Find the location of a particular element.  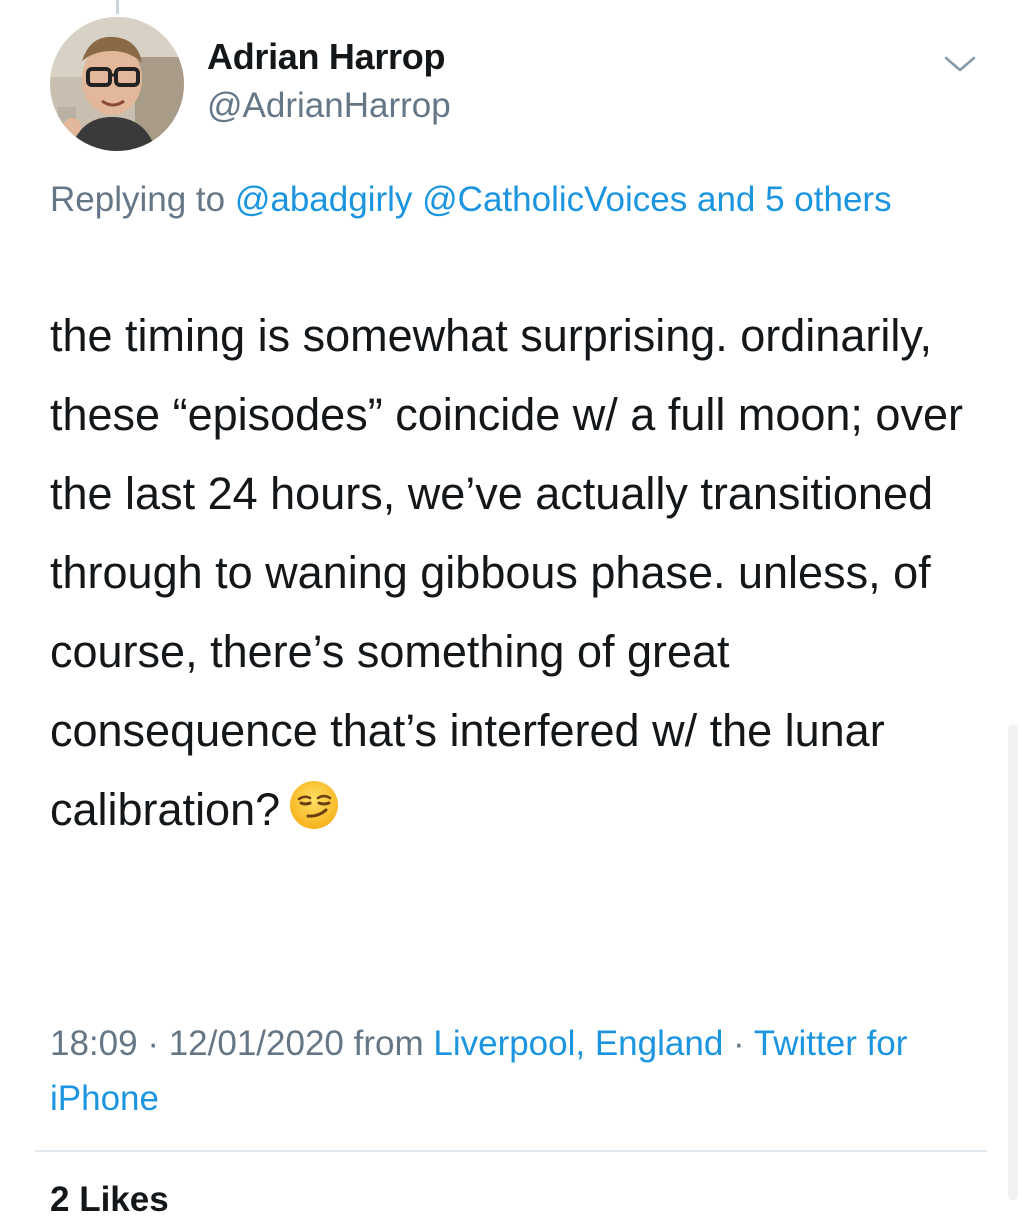

tweet-time: 18:09 is located at coordinates (94, 1043).